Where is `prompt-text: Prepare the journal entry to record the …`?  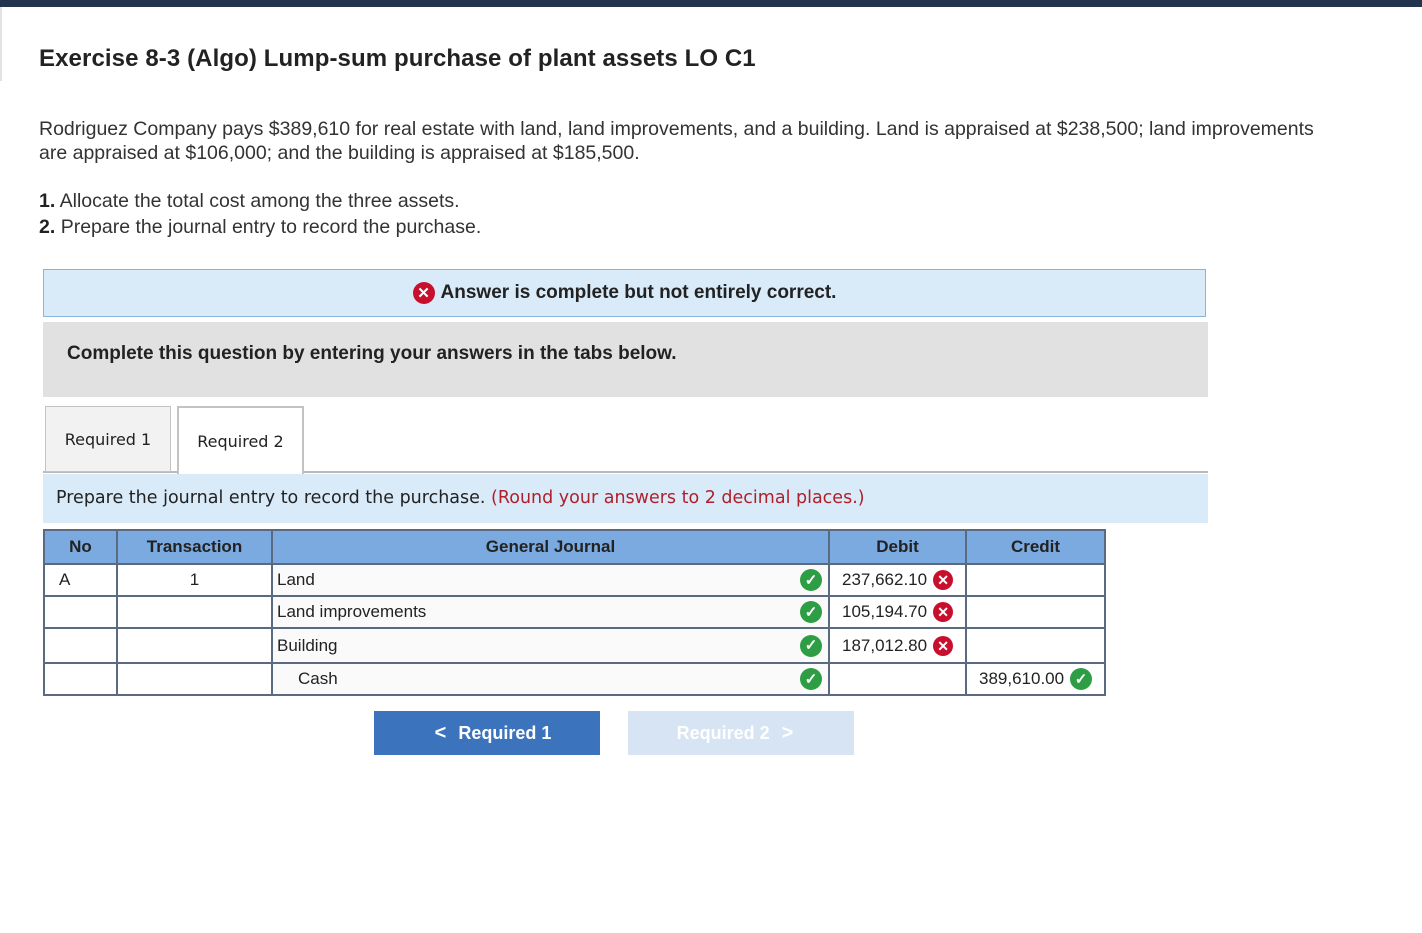
prompt-text: Prepare the journal entry to record the … is located at coordinates (271, 498).